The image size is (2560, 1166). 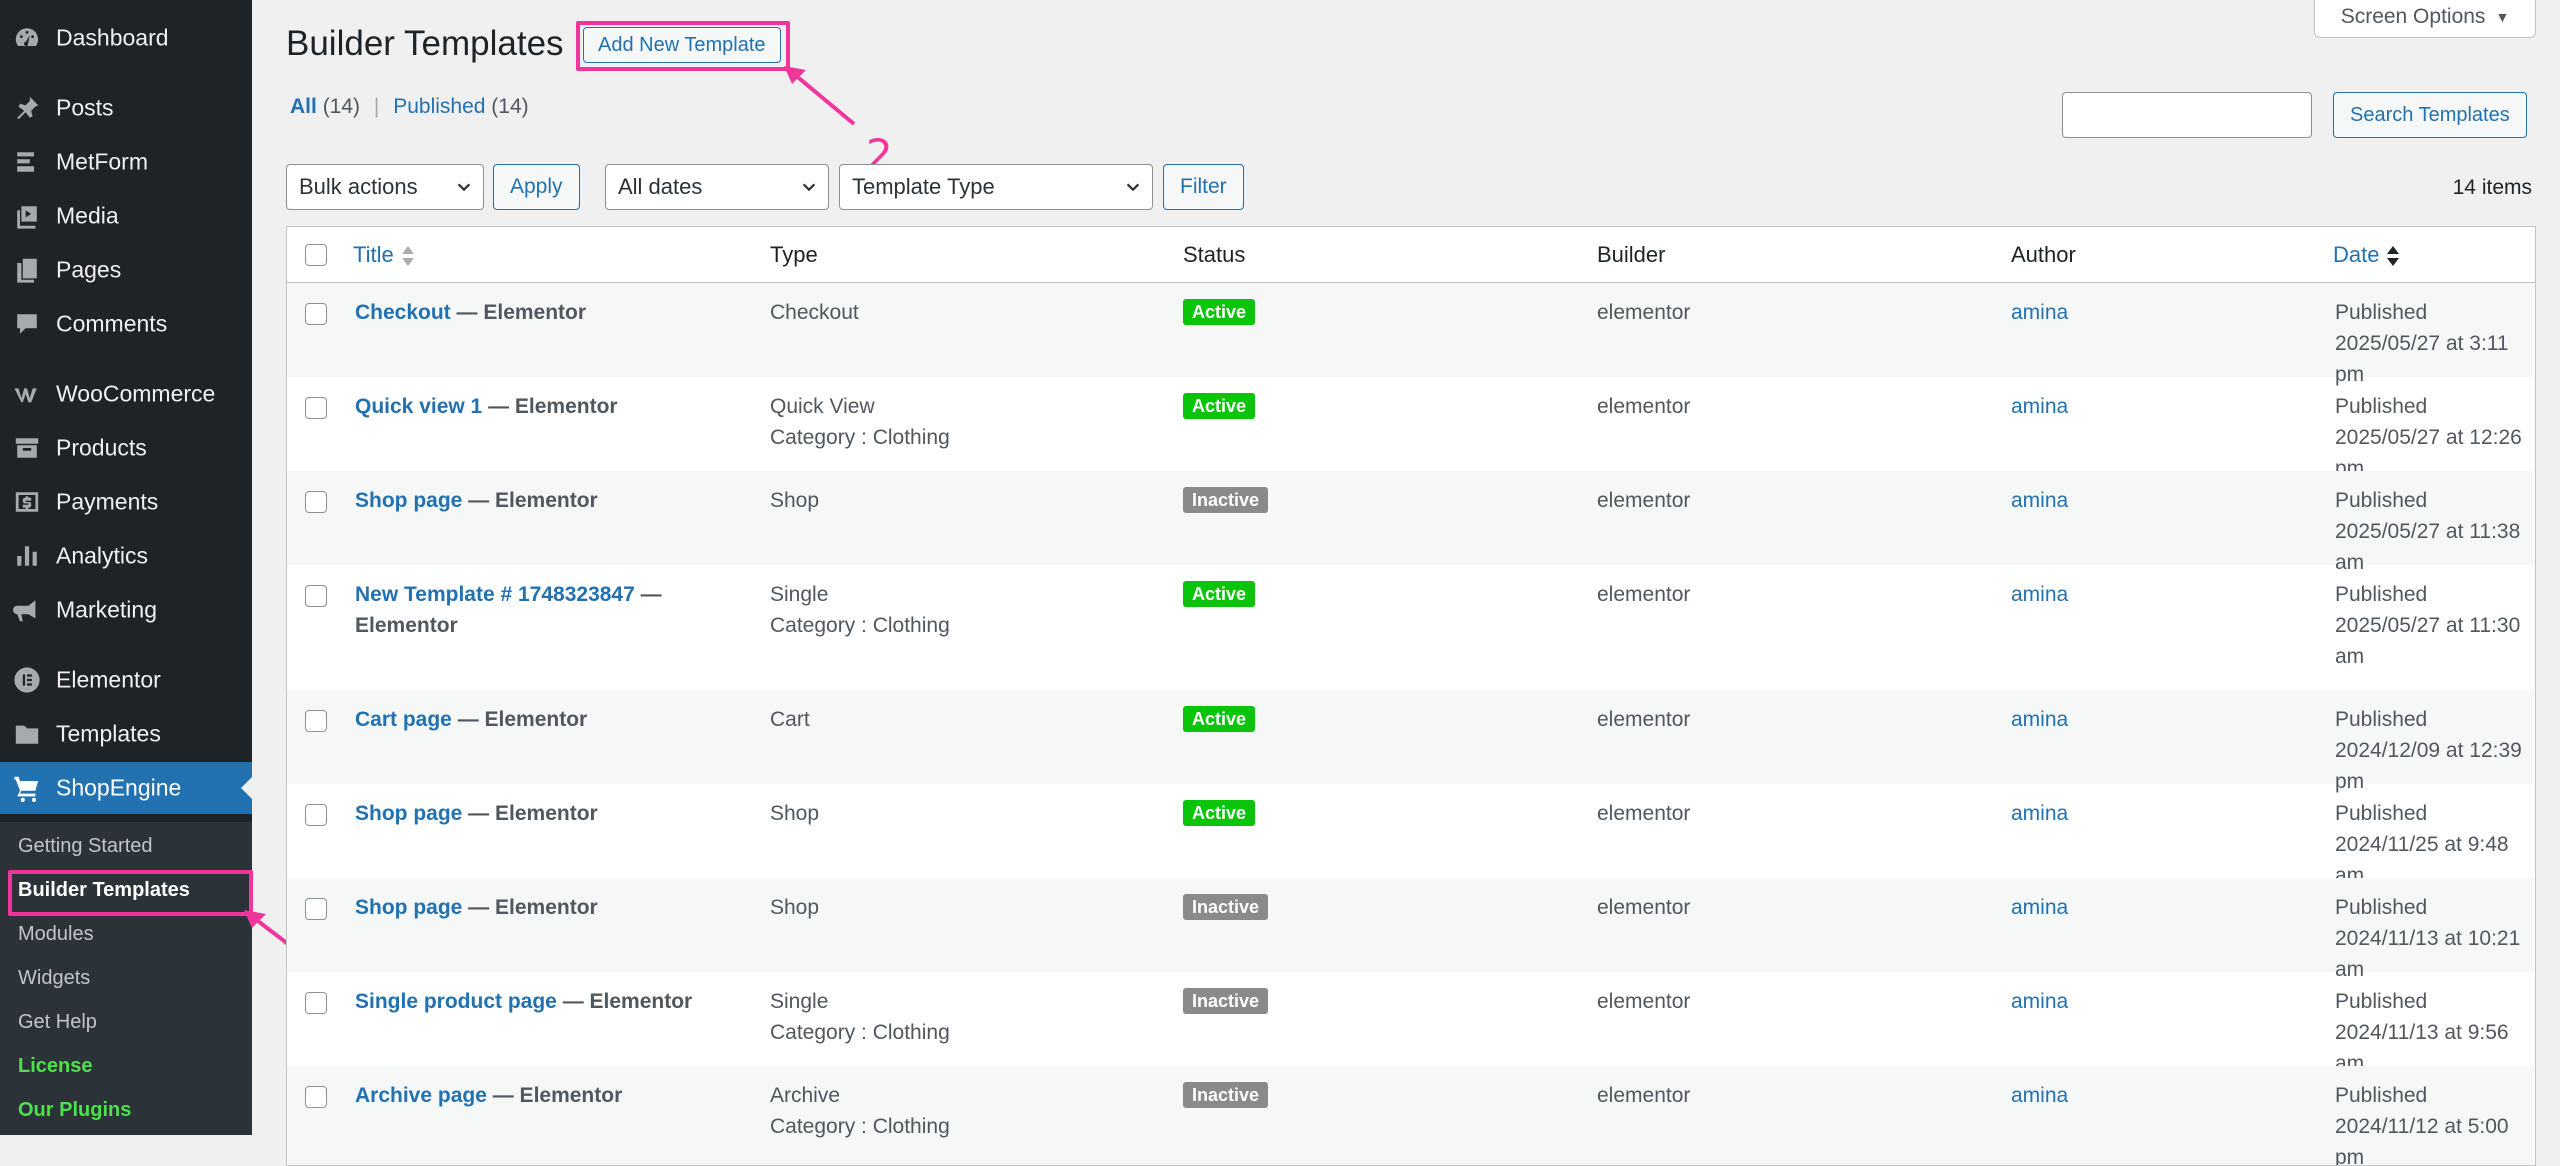 I want to click on items-count: 14 items, so click(x=2492, y=187).